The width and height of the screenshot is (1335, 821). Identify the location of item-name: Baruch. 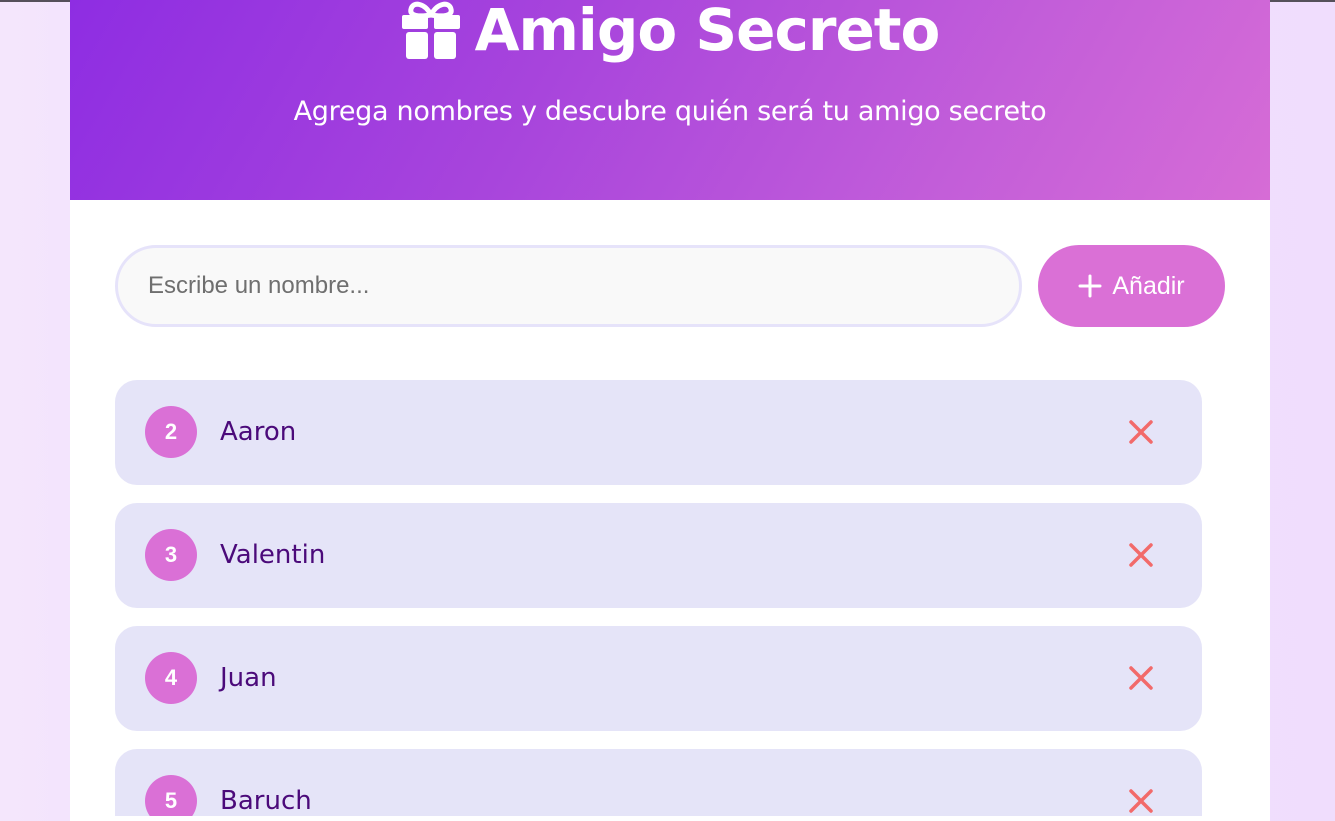
(266, 801).